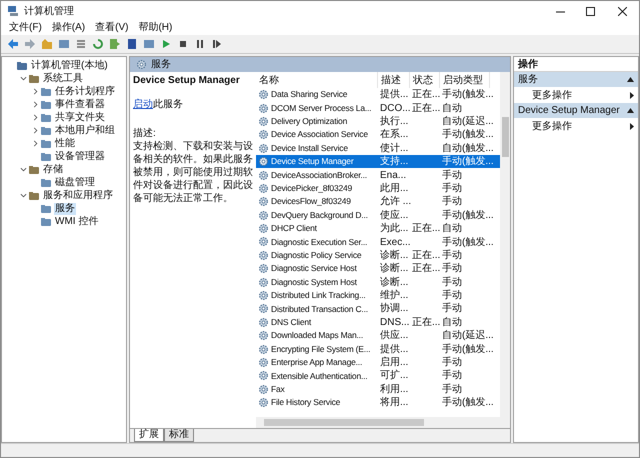  What do you see at coordinates (63, 78) in the screenshot?
I see `tree-item: 系统工具` at bounding box center [63, 78].